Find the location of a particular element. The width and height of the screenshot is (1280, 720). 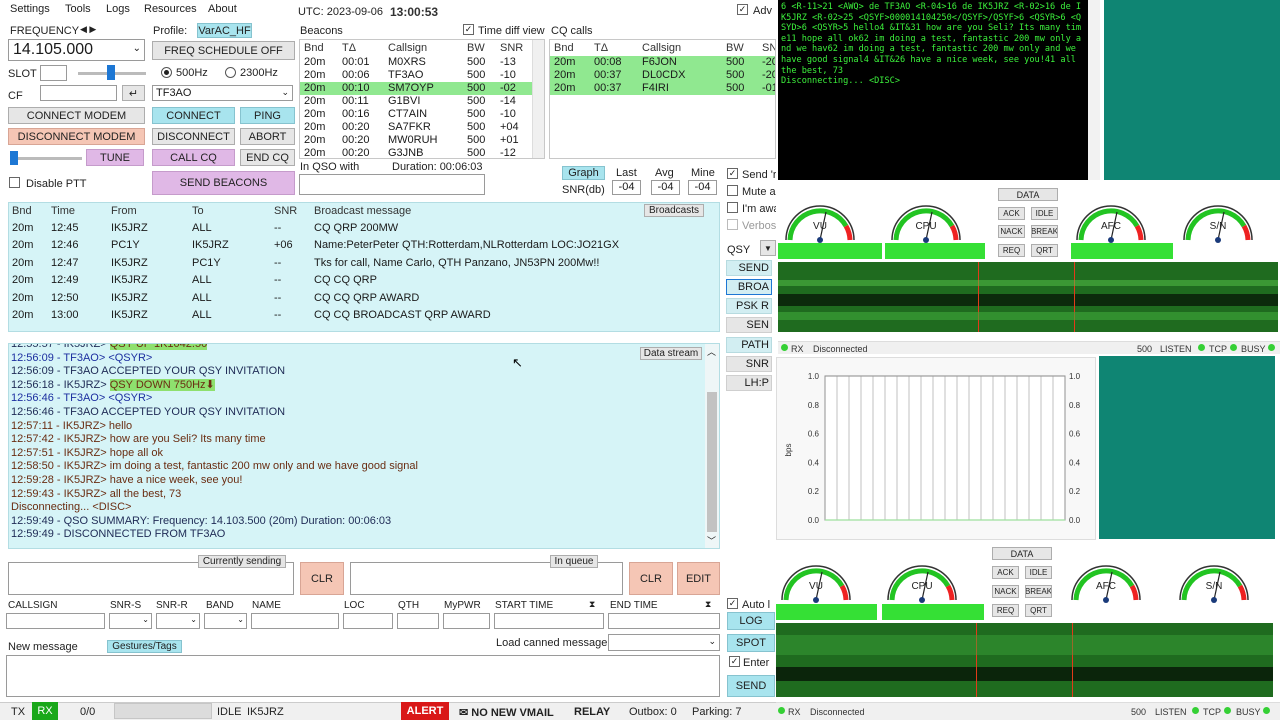

modem2-qrt-button: QRT is located at coordinates (1038, 610).